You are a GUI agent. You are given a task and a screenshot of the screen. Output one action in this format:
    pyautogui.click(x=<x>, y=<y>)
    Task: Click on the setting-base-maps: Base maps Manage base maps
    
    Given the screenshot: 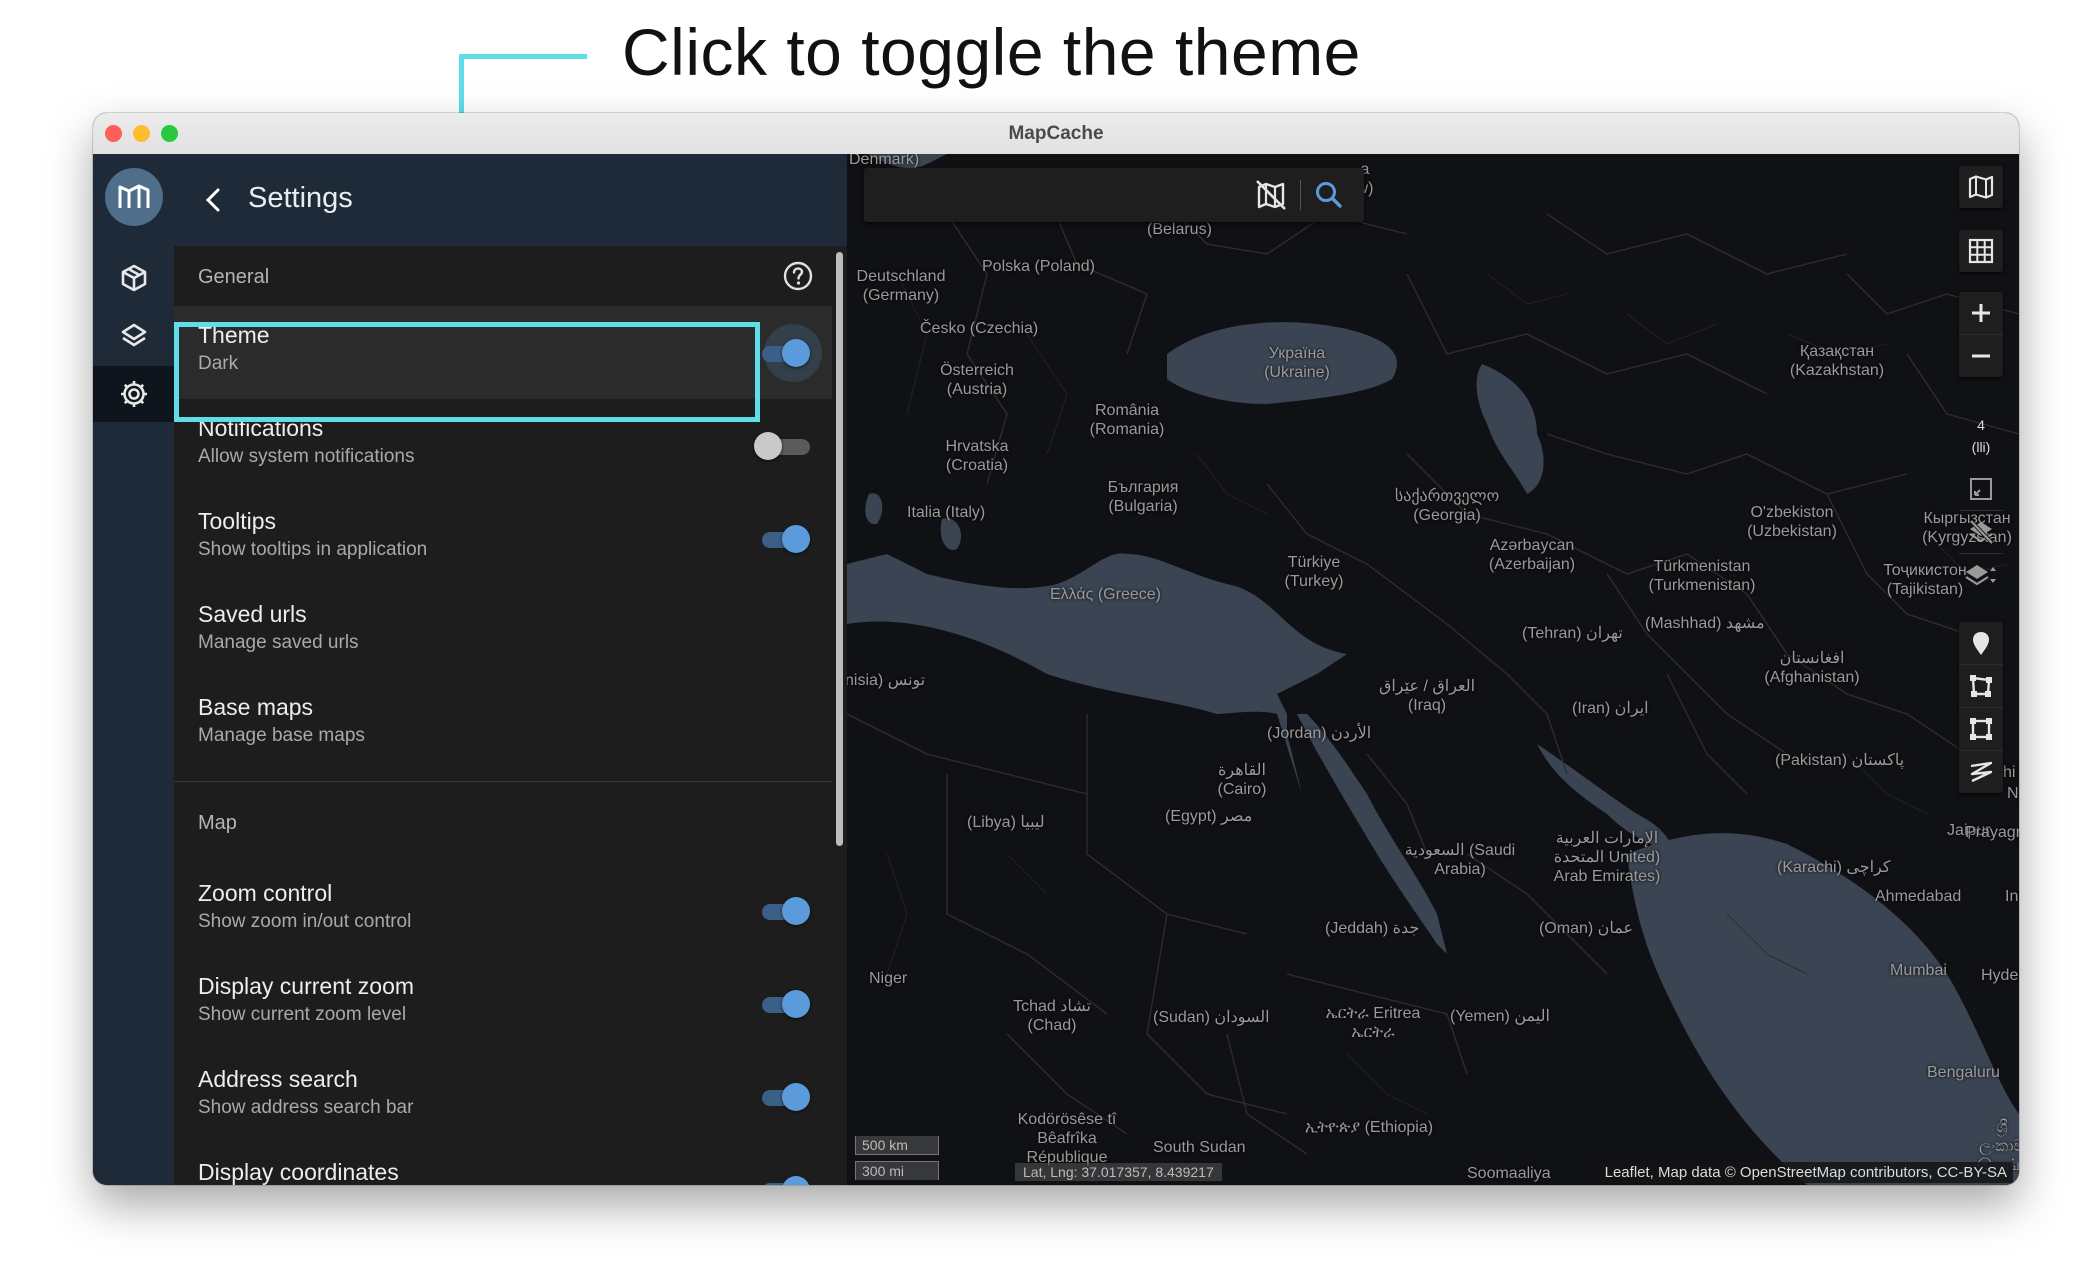 What is the action you would take?
    pyautogui.click(x=503, y=724)
    